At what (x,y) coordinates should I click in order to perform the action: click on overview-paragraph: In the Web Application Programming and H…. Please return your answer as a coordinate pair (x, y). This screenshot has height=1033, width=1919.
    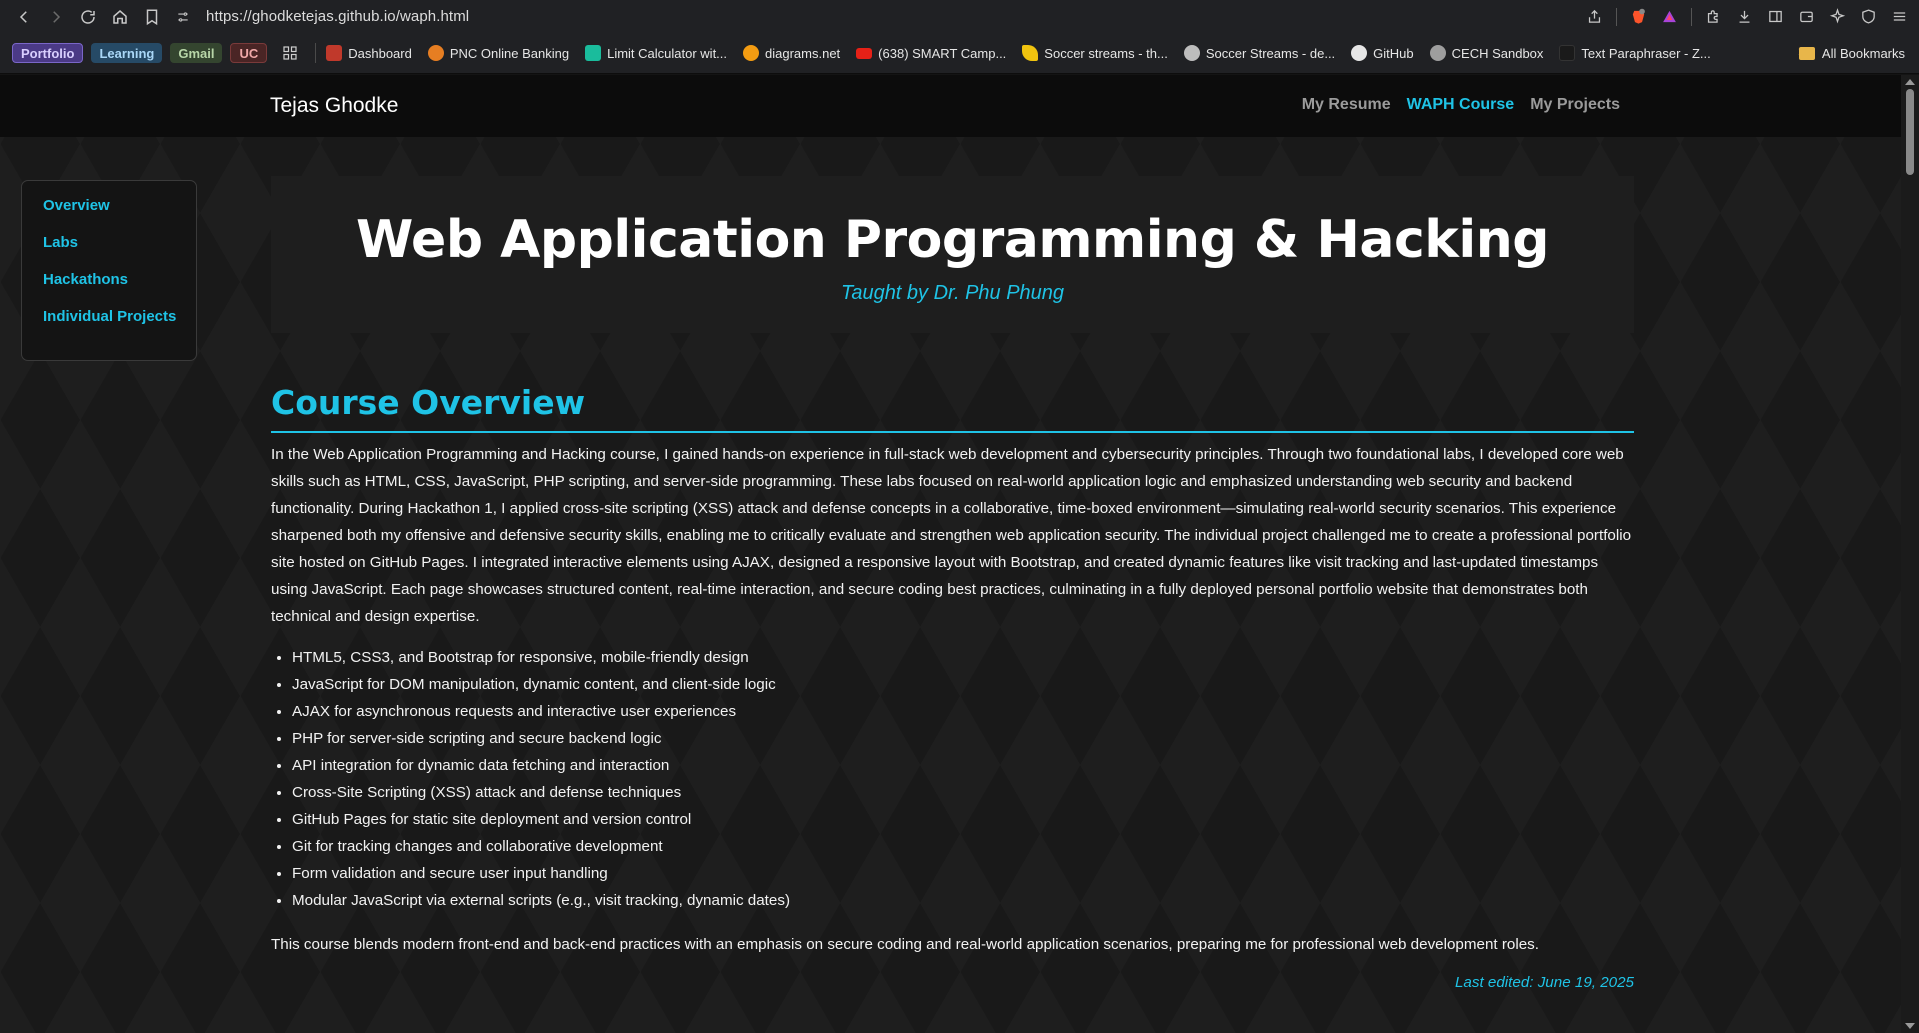
    Looking at the image, I should click on (951, 535).